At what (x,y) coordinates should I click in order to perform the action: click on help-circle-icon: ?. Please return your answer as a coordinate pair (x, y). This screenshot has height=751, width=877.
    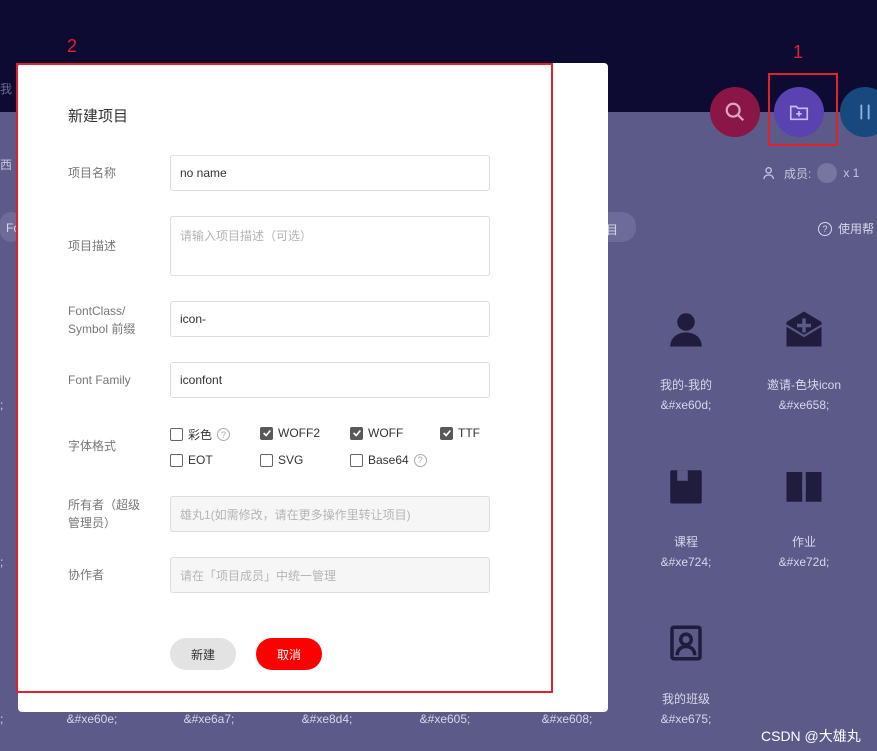
    Looking at the image, I should click on (825, 228).